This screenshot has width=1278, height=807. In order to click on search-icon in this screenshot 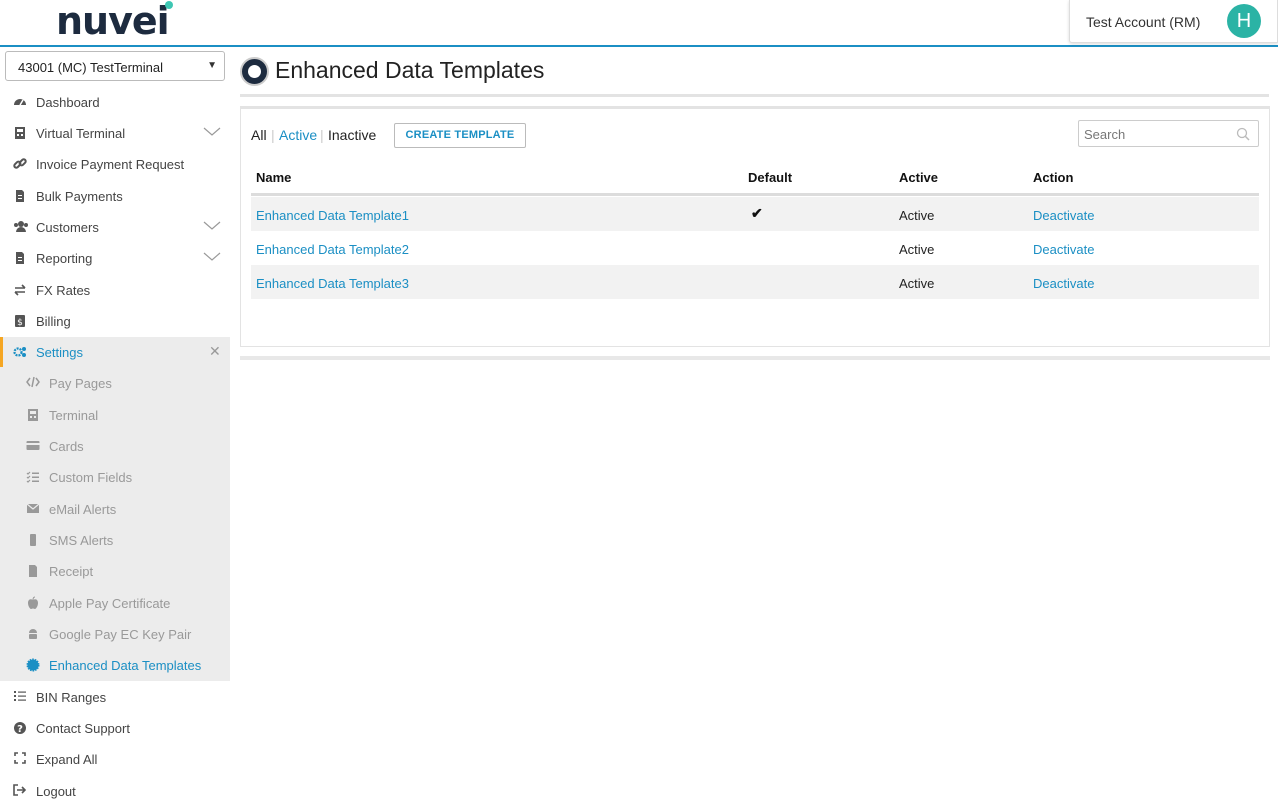, I will do `click(1243, 134)`.